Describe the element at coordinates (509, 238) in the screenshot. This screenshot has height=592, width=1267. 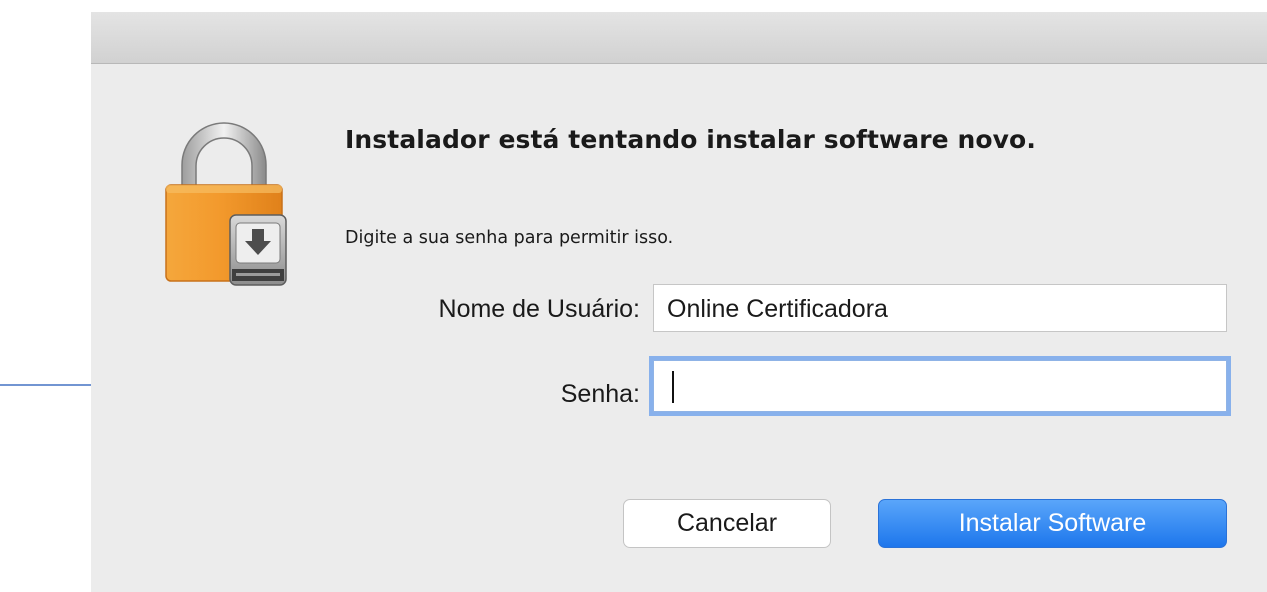
I see `dialog-subtext: Digite a sua senha para permitir isso.` at that location.